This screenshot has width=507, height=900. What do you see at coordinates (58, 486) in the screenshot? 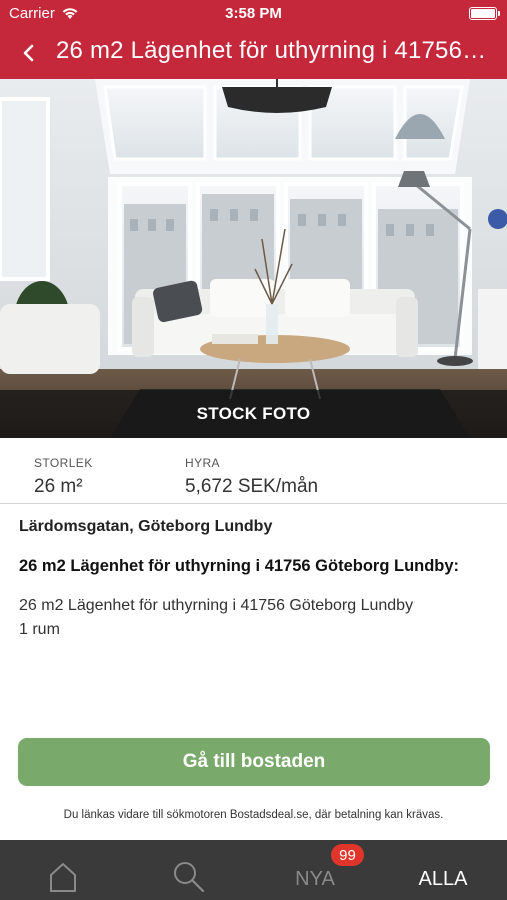
I see `spec-size-value: 26 m²` at bounding box center [58, 486].